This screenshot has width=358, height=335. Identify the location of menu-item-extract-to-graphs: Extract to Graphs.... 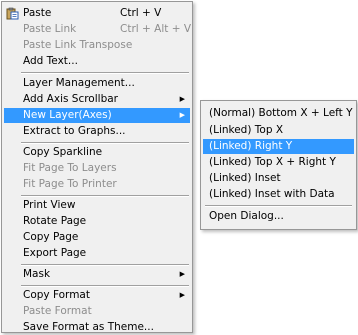
(97, 131).